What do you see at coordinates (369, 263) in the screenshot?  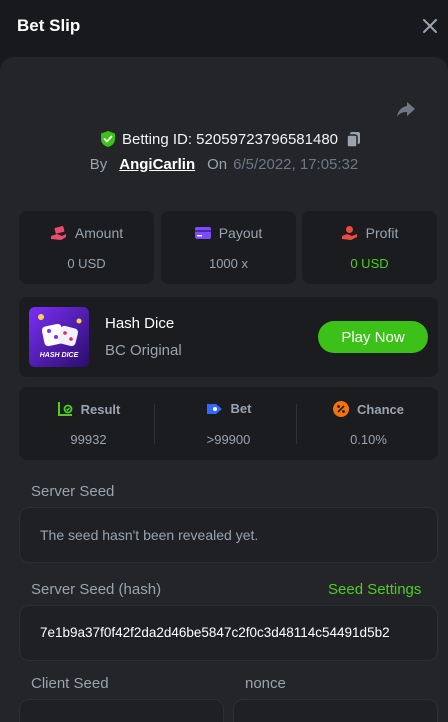 I see `profit-value: 0 USD` at bounding box center [369, 263].